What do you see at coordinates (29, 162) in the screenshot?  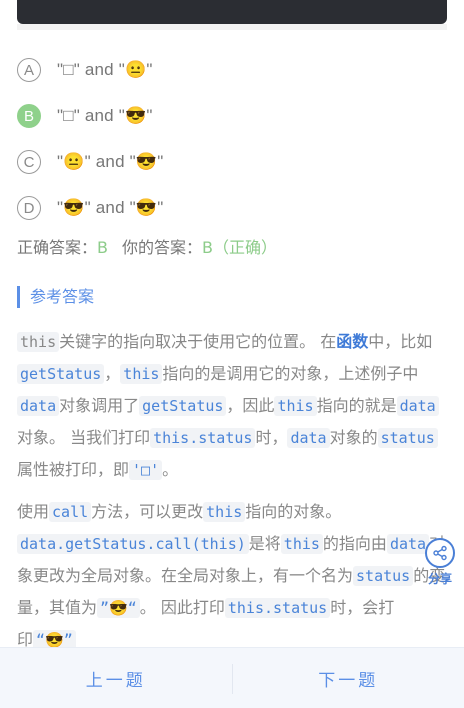 I see `option-letter: C` at bounding box center [29, 162].